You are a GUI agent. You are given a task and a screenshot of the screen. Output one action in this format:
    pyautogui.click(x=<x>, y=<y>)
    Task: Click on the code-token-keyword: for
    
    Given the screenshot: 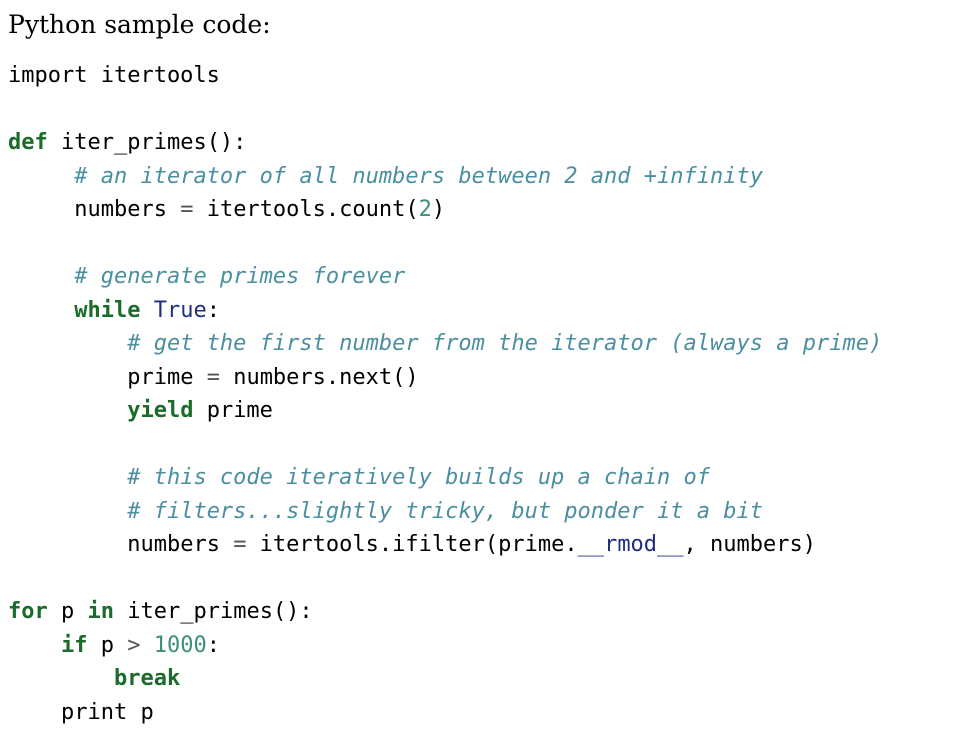 What is the action you would take?
    pyautogui.click(x=28, y=611)
    